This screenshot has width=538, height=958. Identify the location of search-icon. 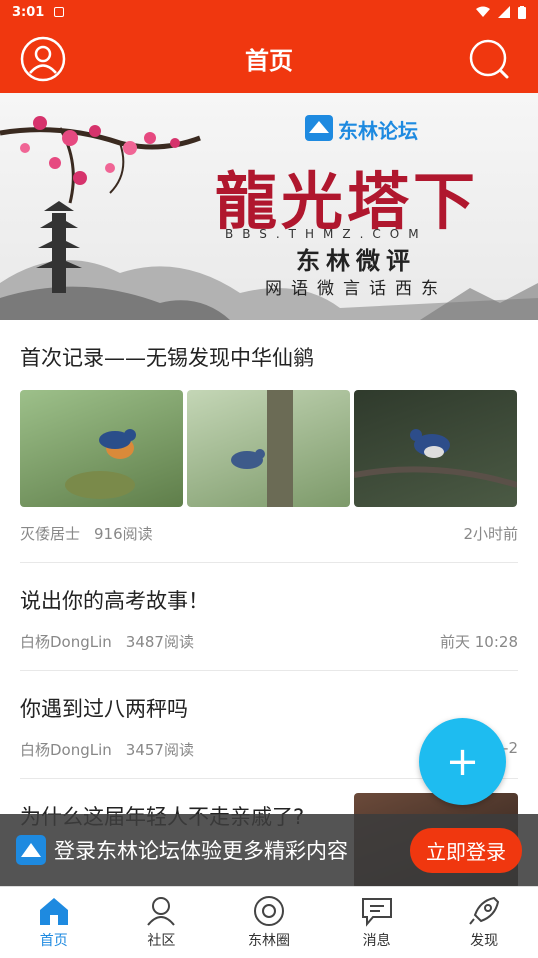
(489, 59).